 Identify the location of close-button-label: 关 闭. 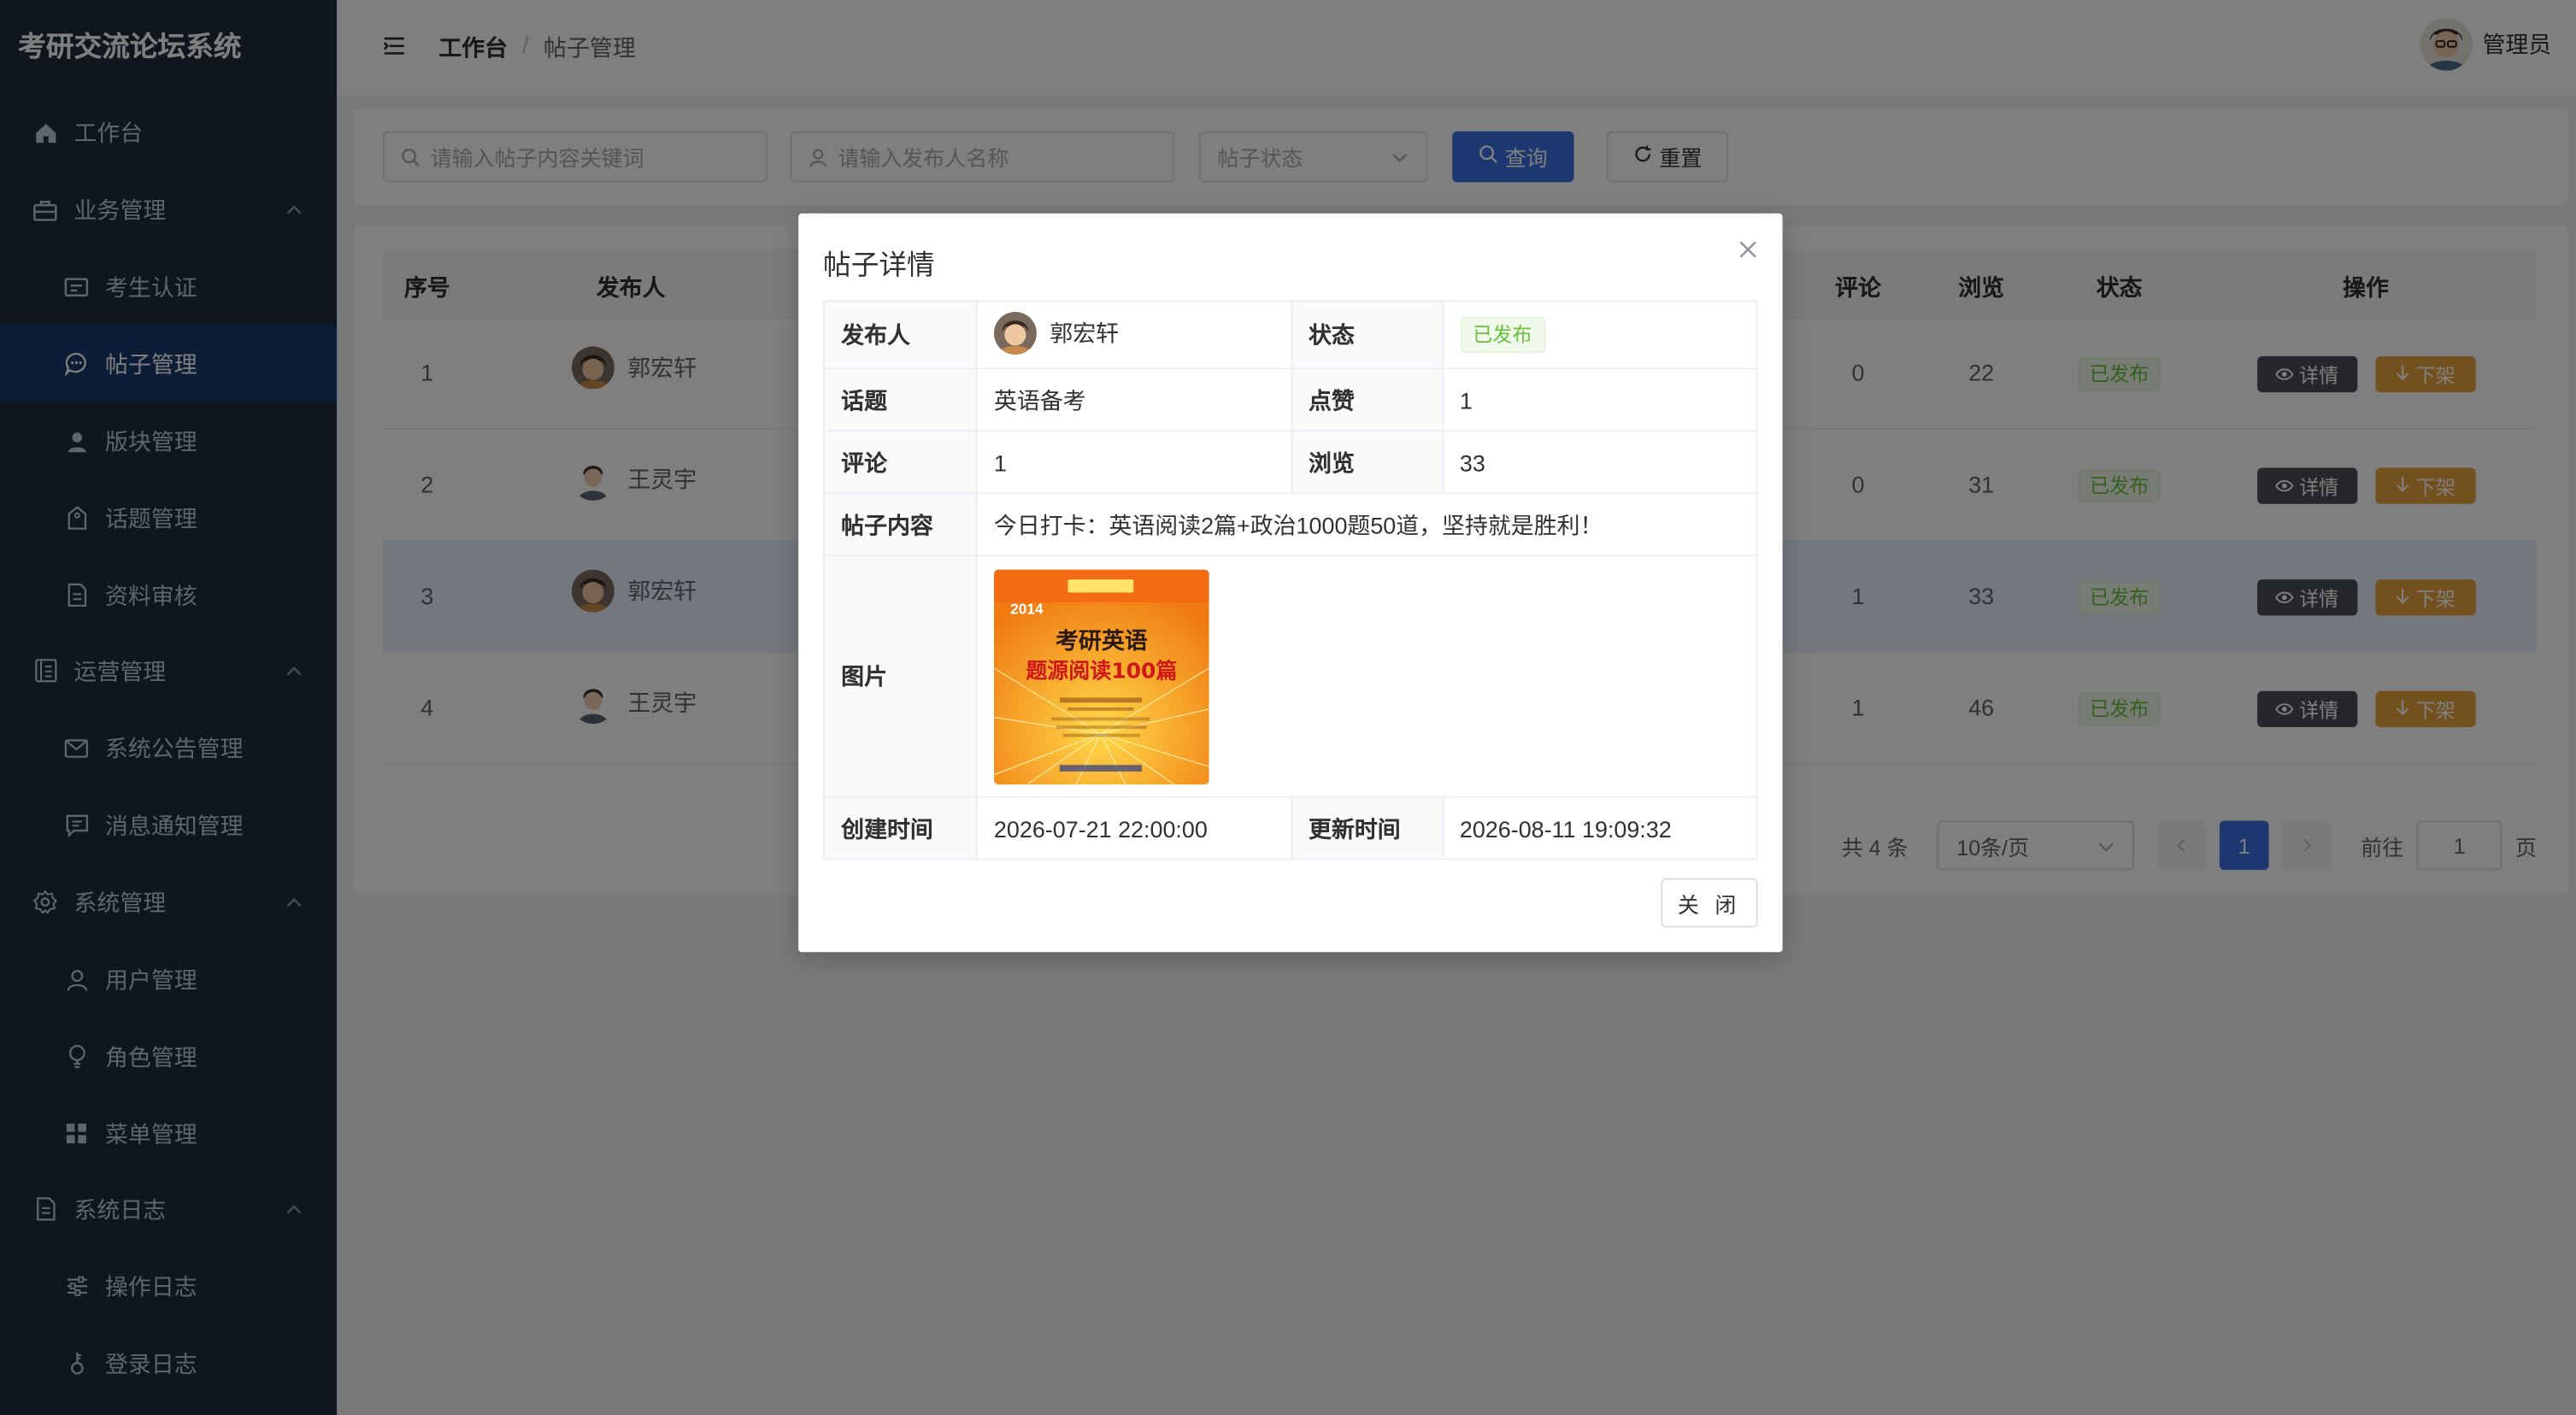
(1709, 905).